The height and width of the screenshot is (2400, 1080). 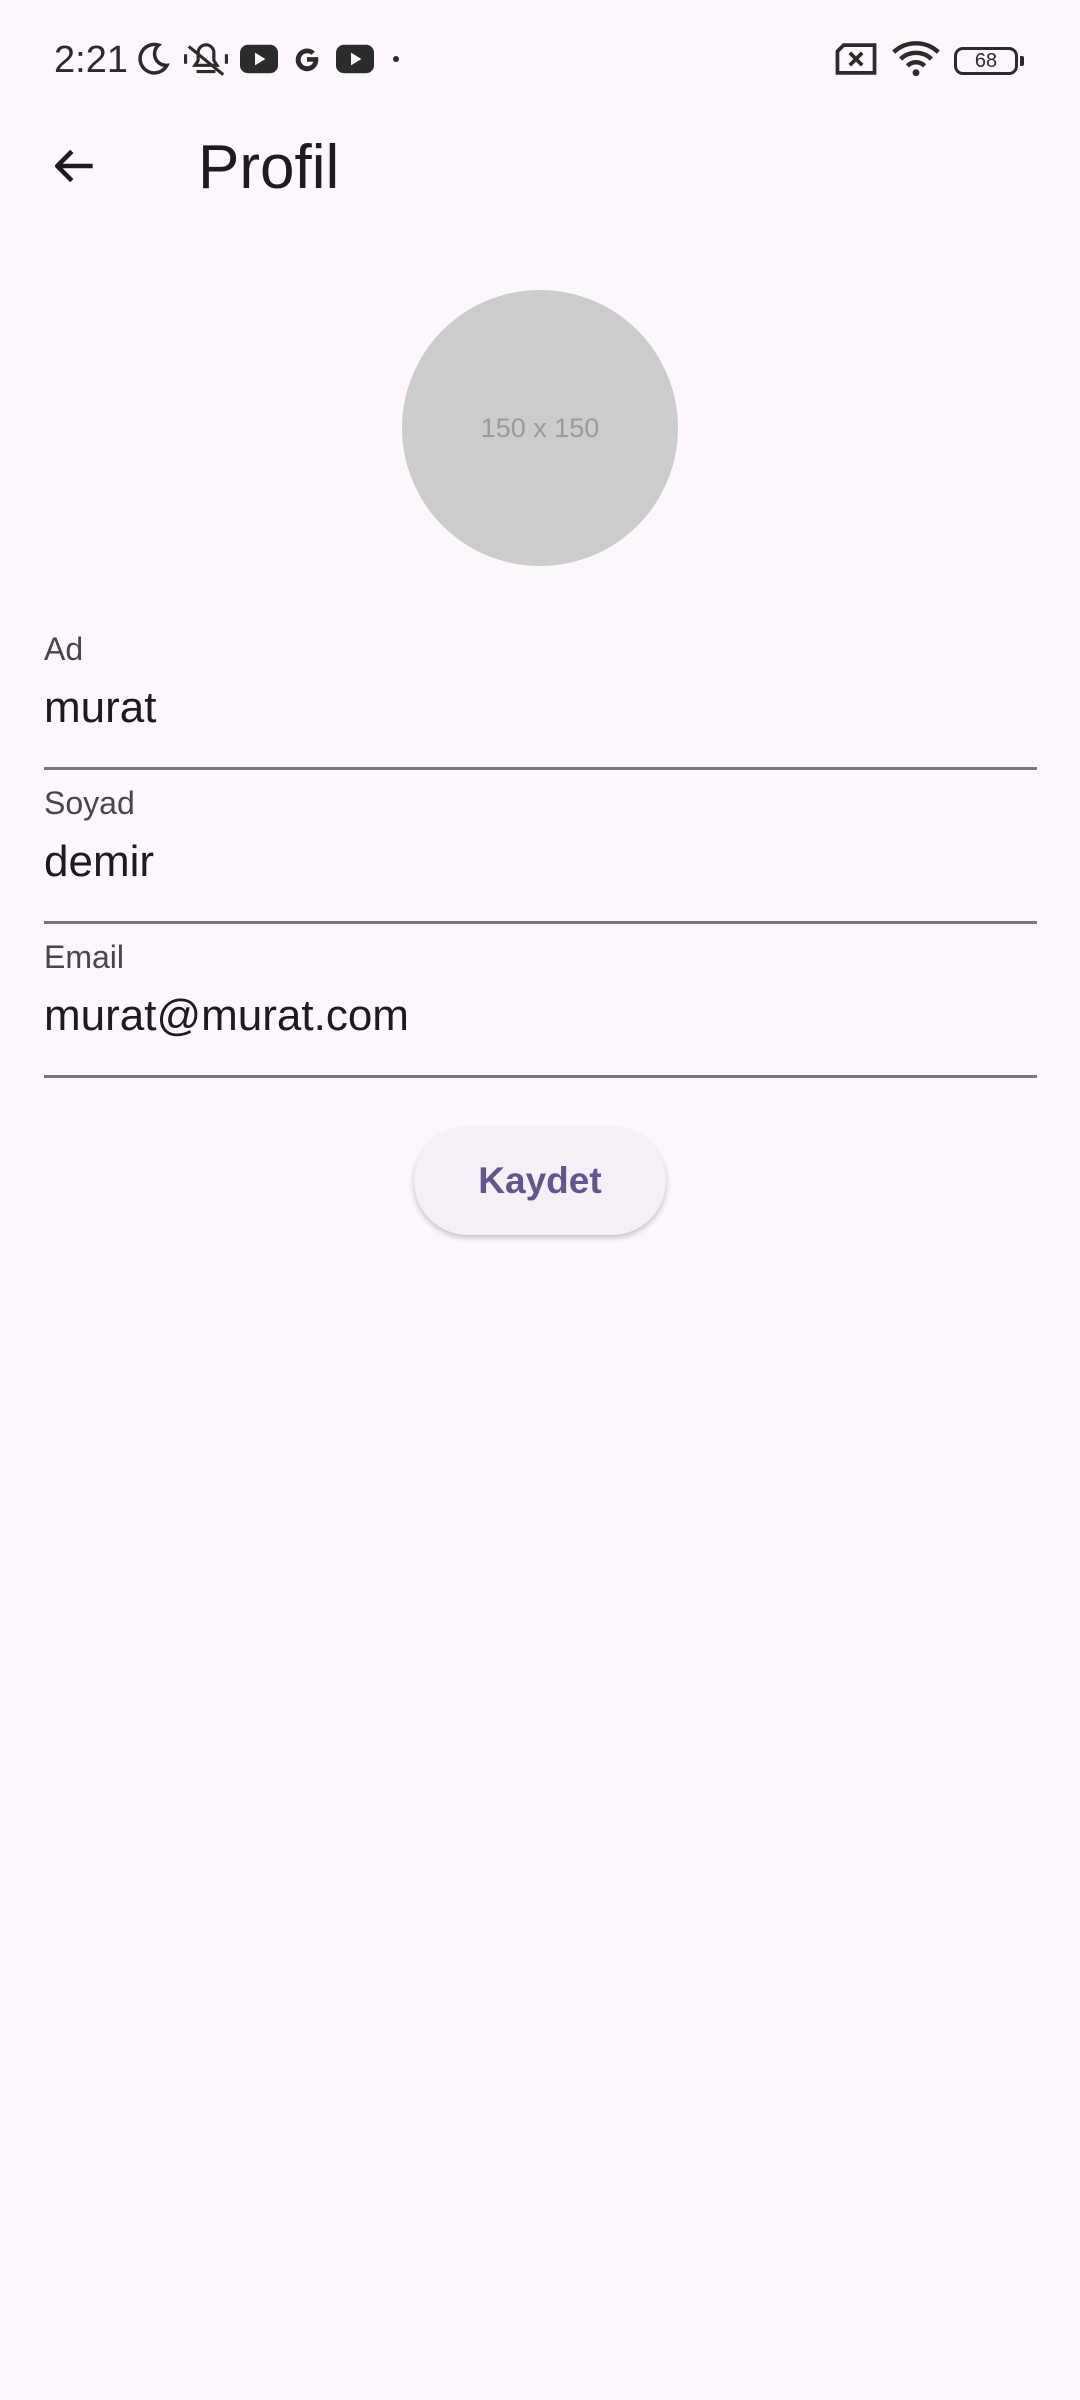 I want to click on avatar-placeholder-text: 150 x 150, so click(x=540, y=427).